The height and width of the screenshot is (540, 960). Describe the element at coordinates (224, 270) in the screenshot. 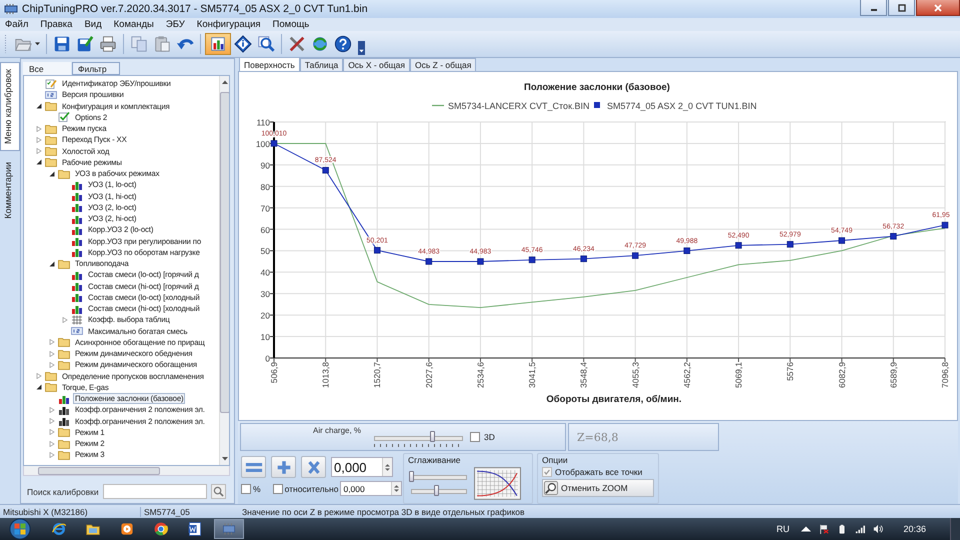

I see `vertical-scrollbar` at that location.